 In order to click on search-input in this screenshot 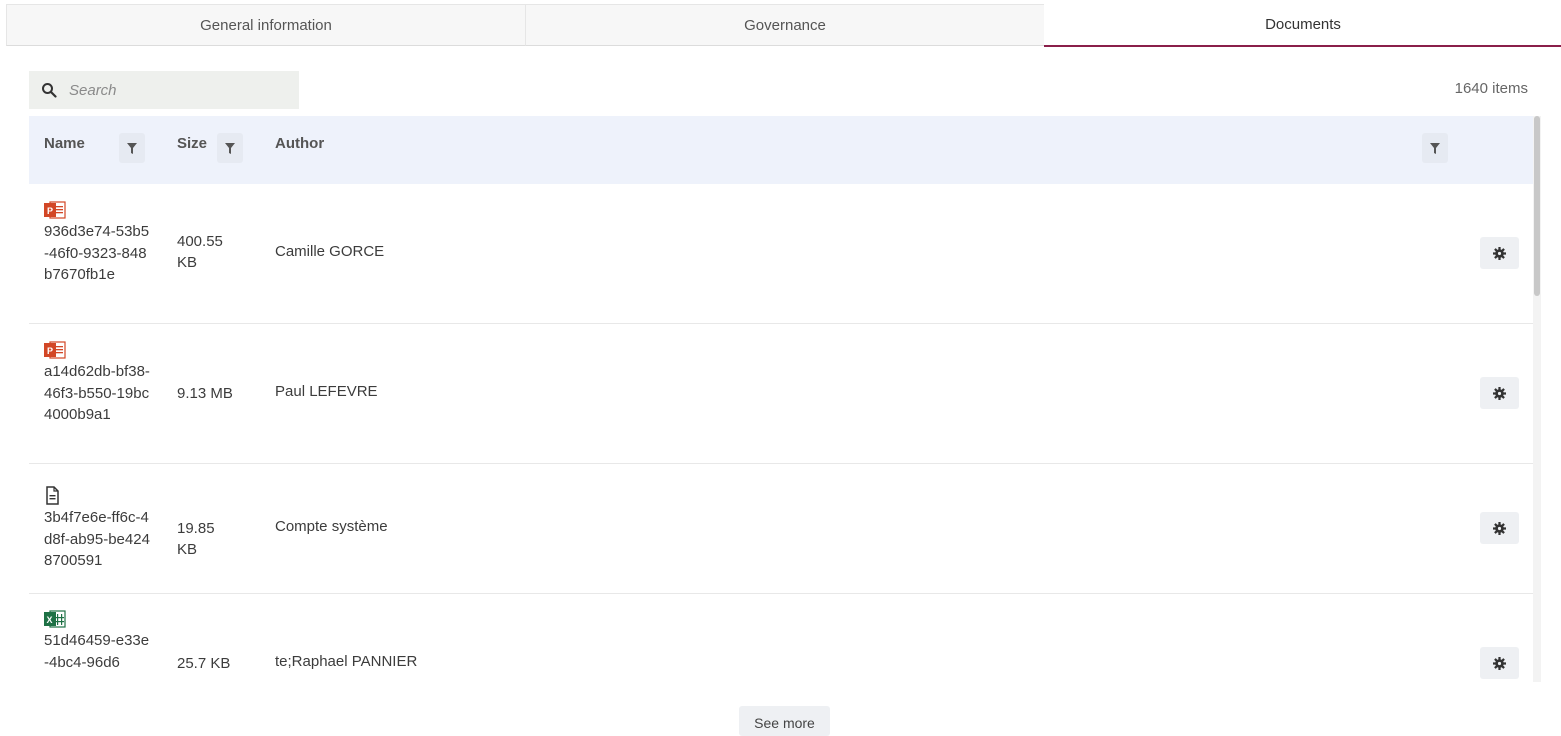, I will do `click(179, 90)`.